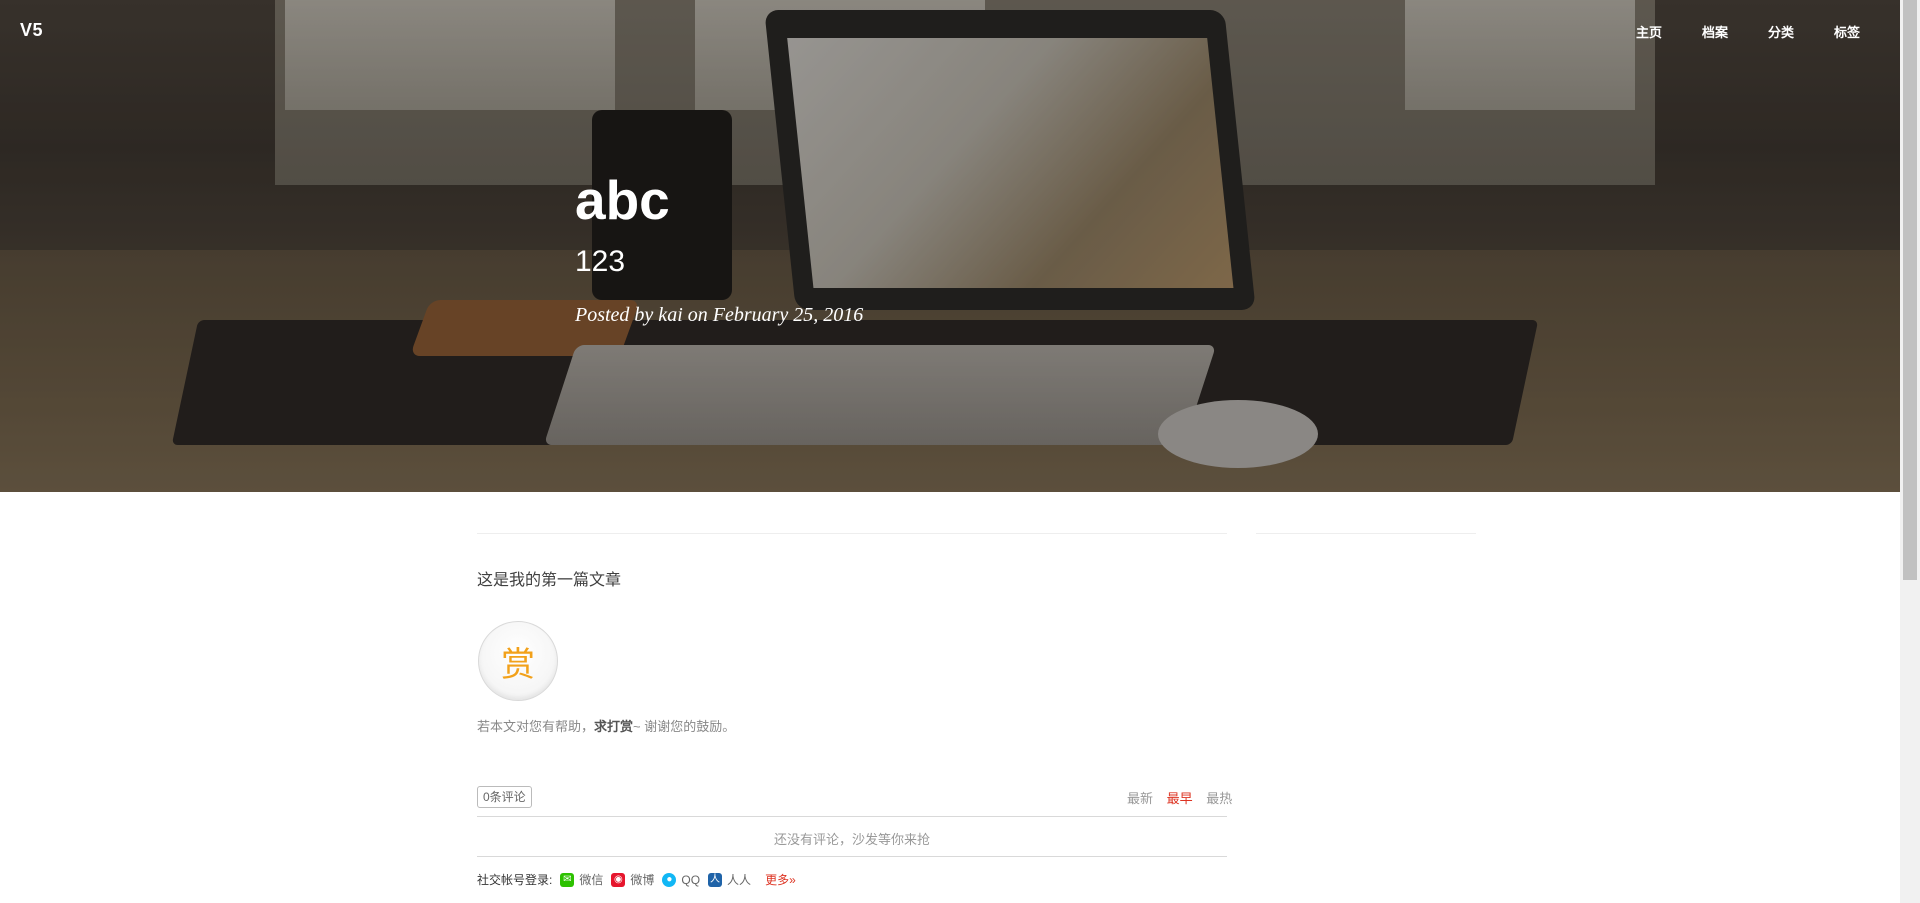 This screenshot has height=903, width=1920. What do you see at coordinates (1649, 31) in the screenshot?
I see `nav-link-home: 主页` at bounding box center [1649, 31].